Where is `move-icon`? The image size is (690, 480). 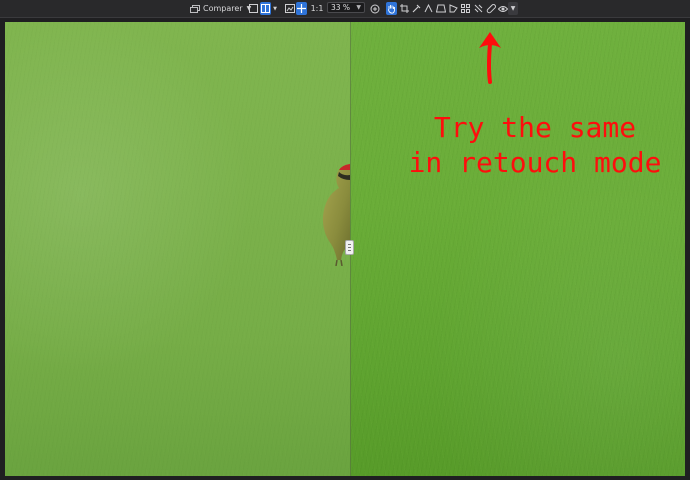
move-icon is located at coordinates (301, 8).